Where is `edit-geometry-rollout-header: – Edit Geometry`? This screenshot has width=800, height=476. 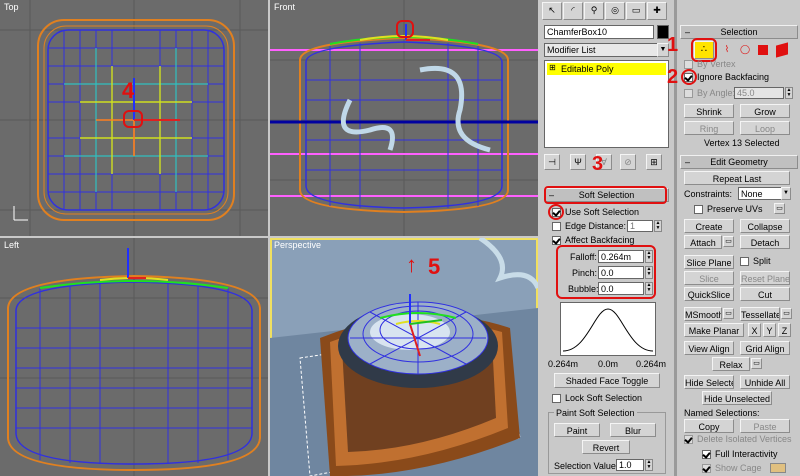 edit-geometry-rollout-header: – Edit Geometry is located at coordinates (739, 162).